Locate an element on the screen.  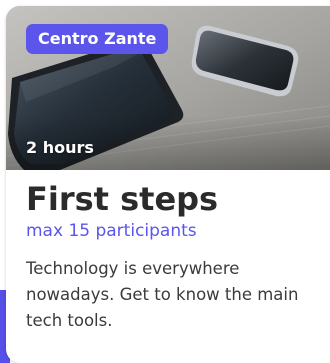
provider-badge: Centro Zante is located at coordinates (97, 39).